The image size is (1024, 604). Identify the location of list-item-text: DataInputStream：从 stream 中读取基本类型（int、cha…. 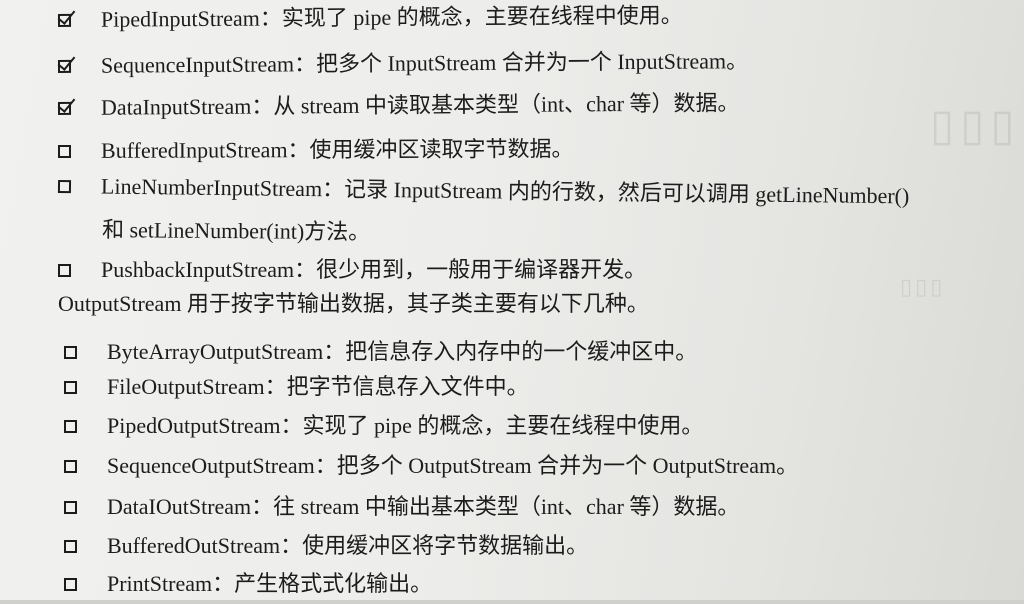
(420, 105).